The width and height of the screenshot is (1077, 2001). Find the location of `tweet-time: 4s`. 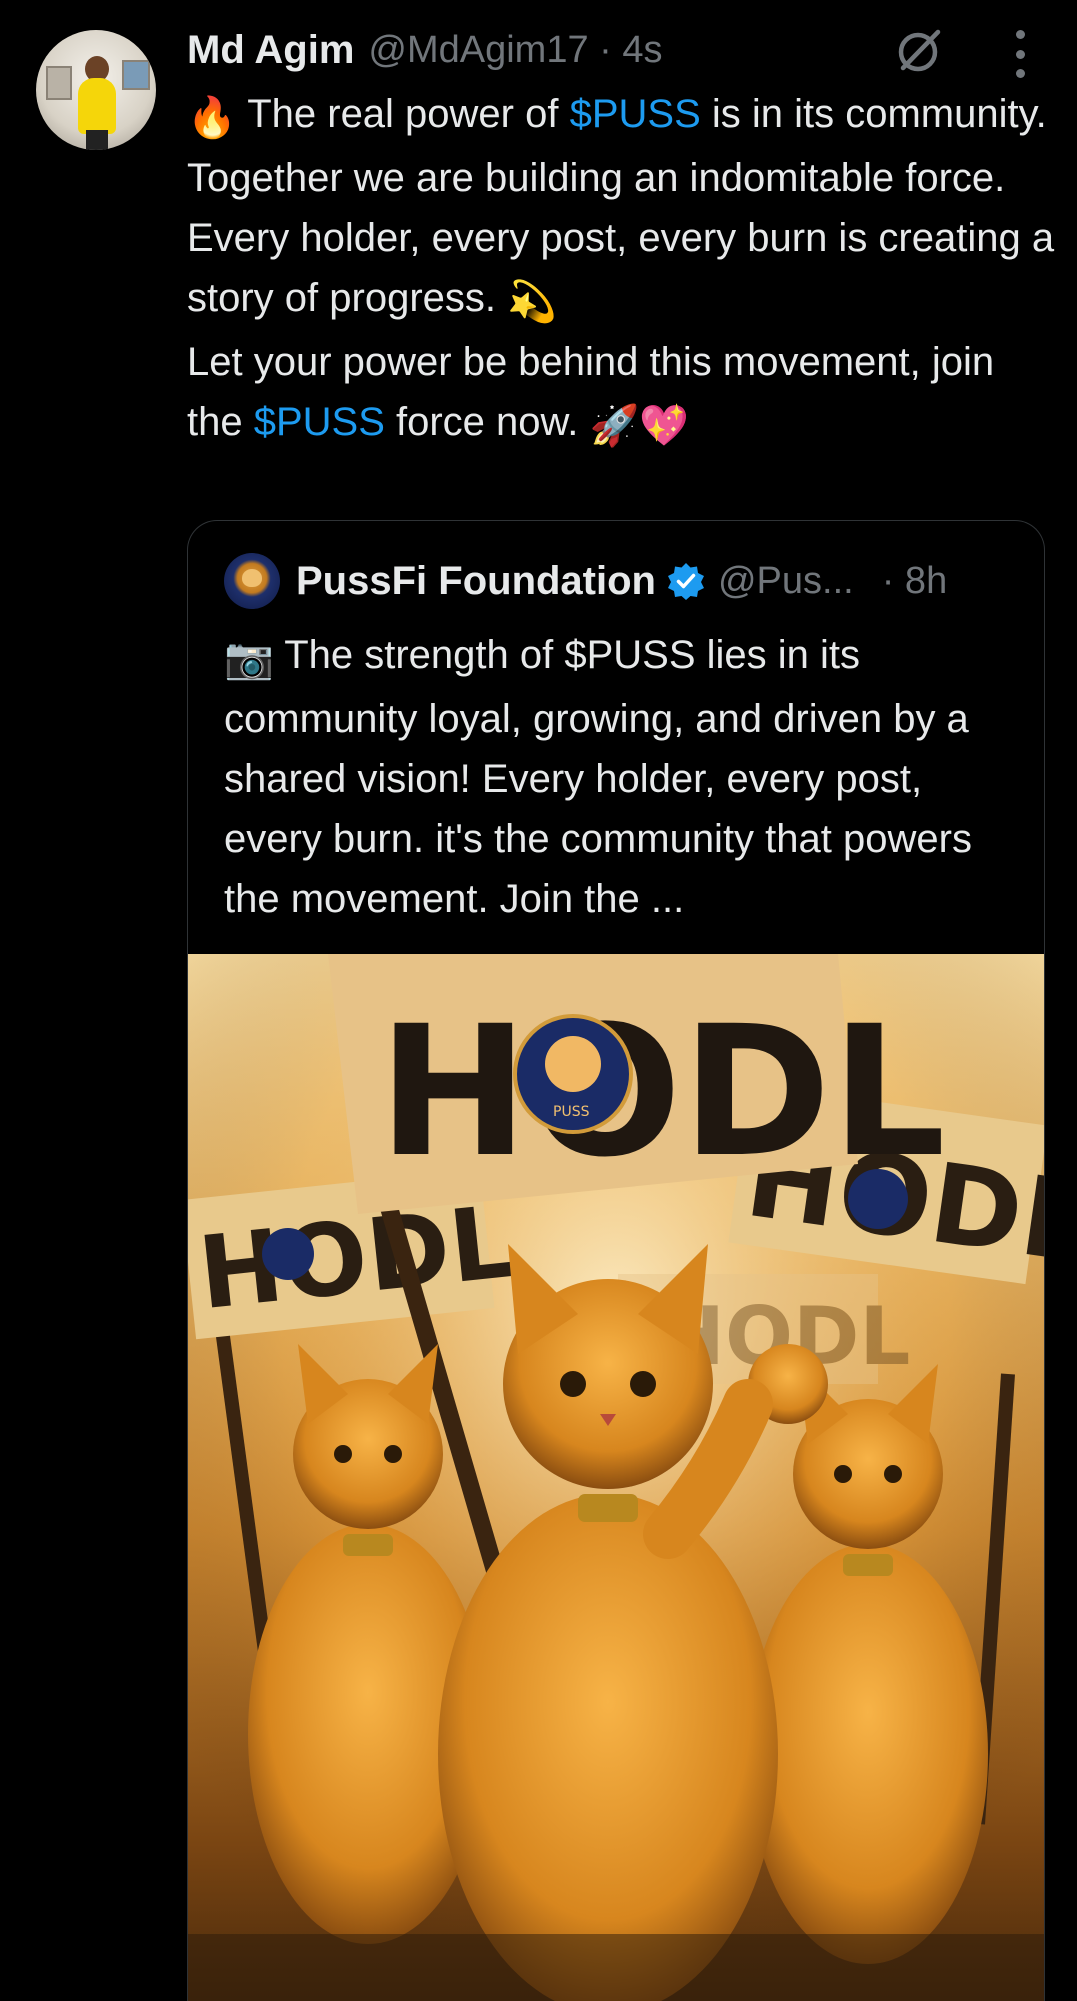

tweet-time: 4s is located at coordinates (642, 50).